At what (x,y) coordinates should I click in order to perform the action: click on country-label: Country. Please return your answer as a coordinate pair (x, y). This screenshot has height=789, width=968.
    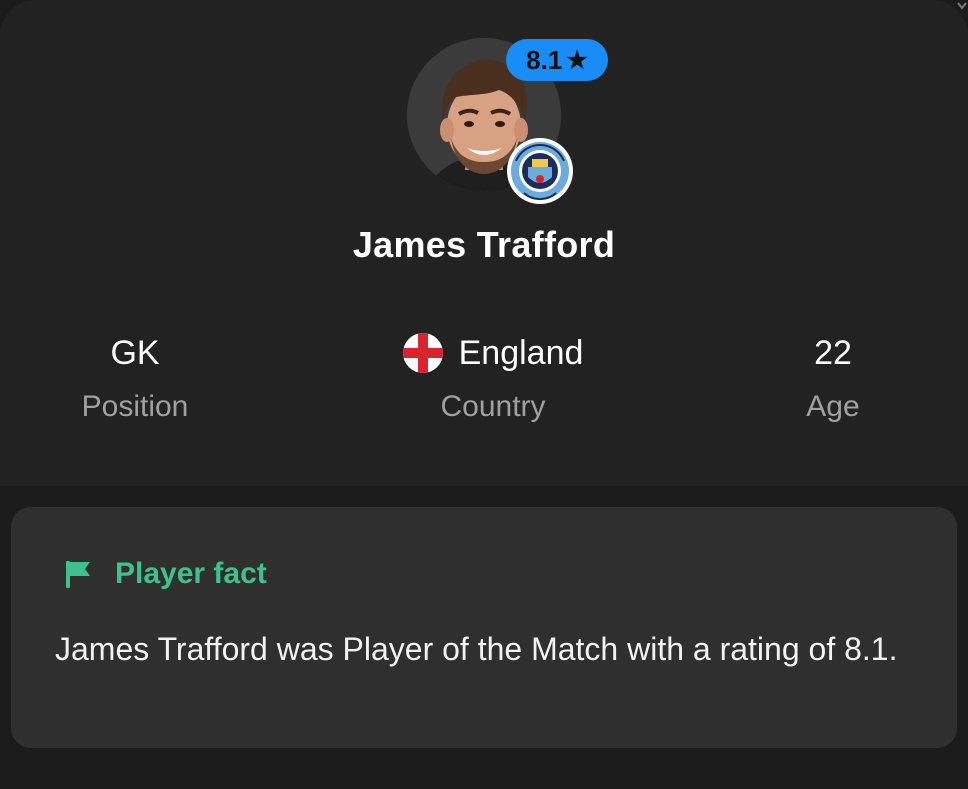
    Looking at the image, I should click on (493, 406).